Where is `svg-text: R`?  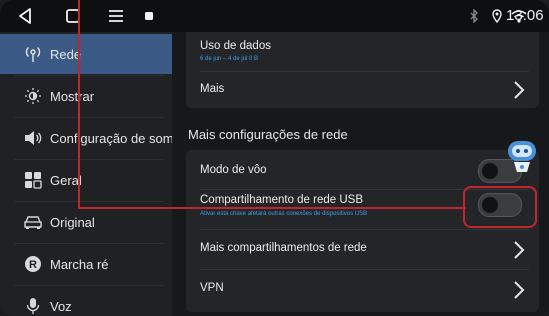 svg-text: R is located at coordinates (33, 265).